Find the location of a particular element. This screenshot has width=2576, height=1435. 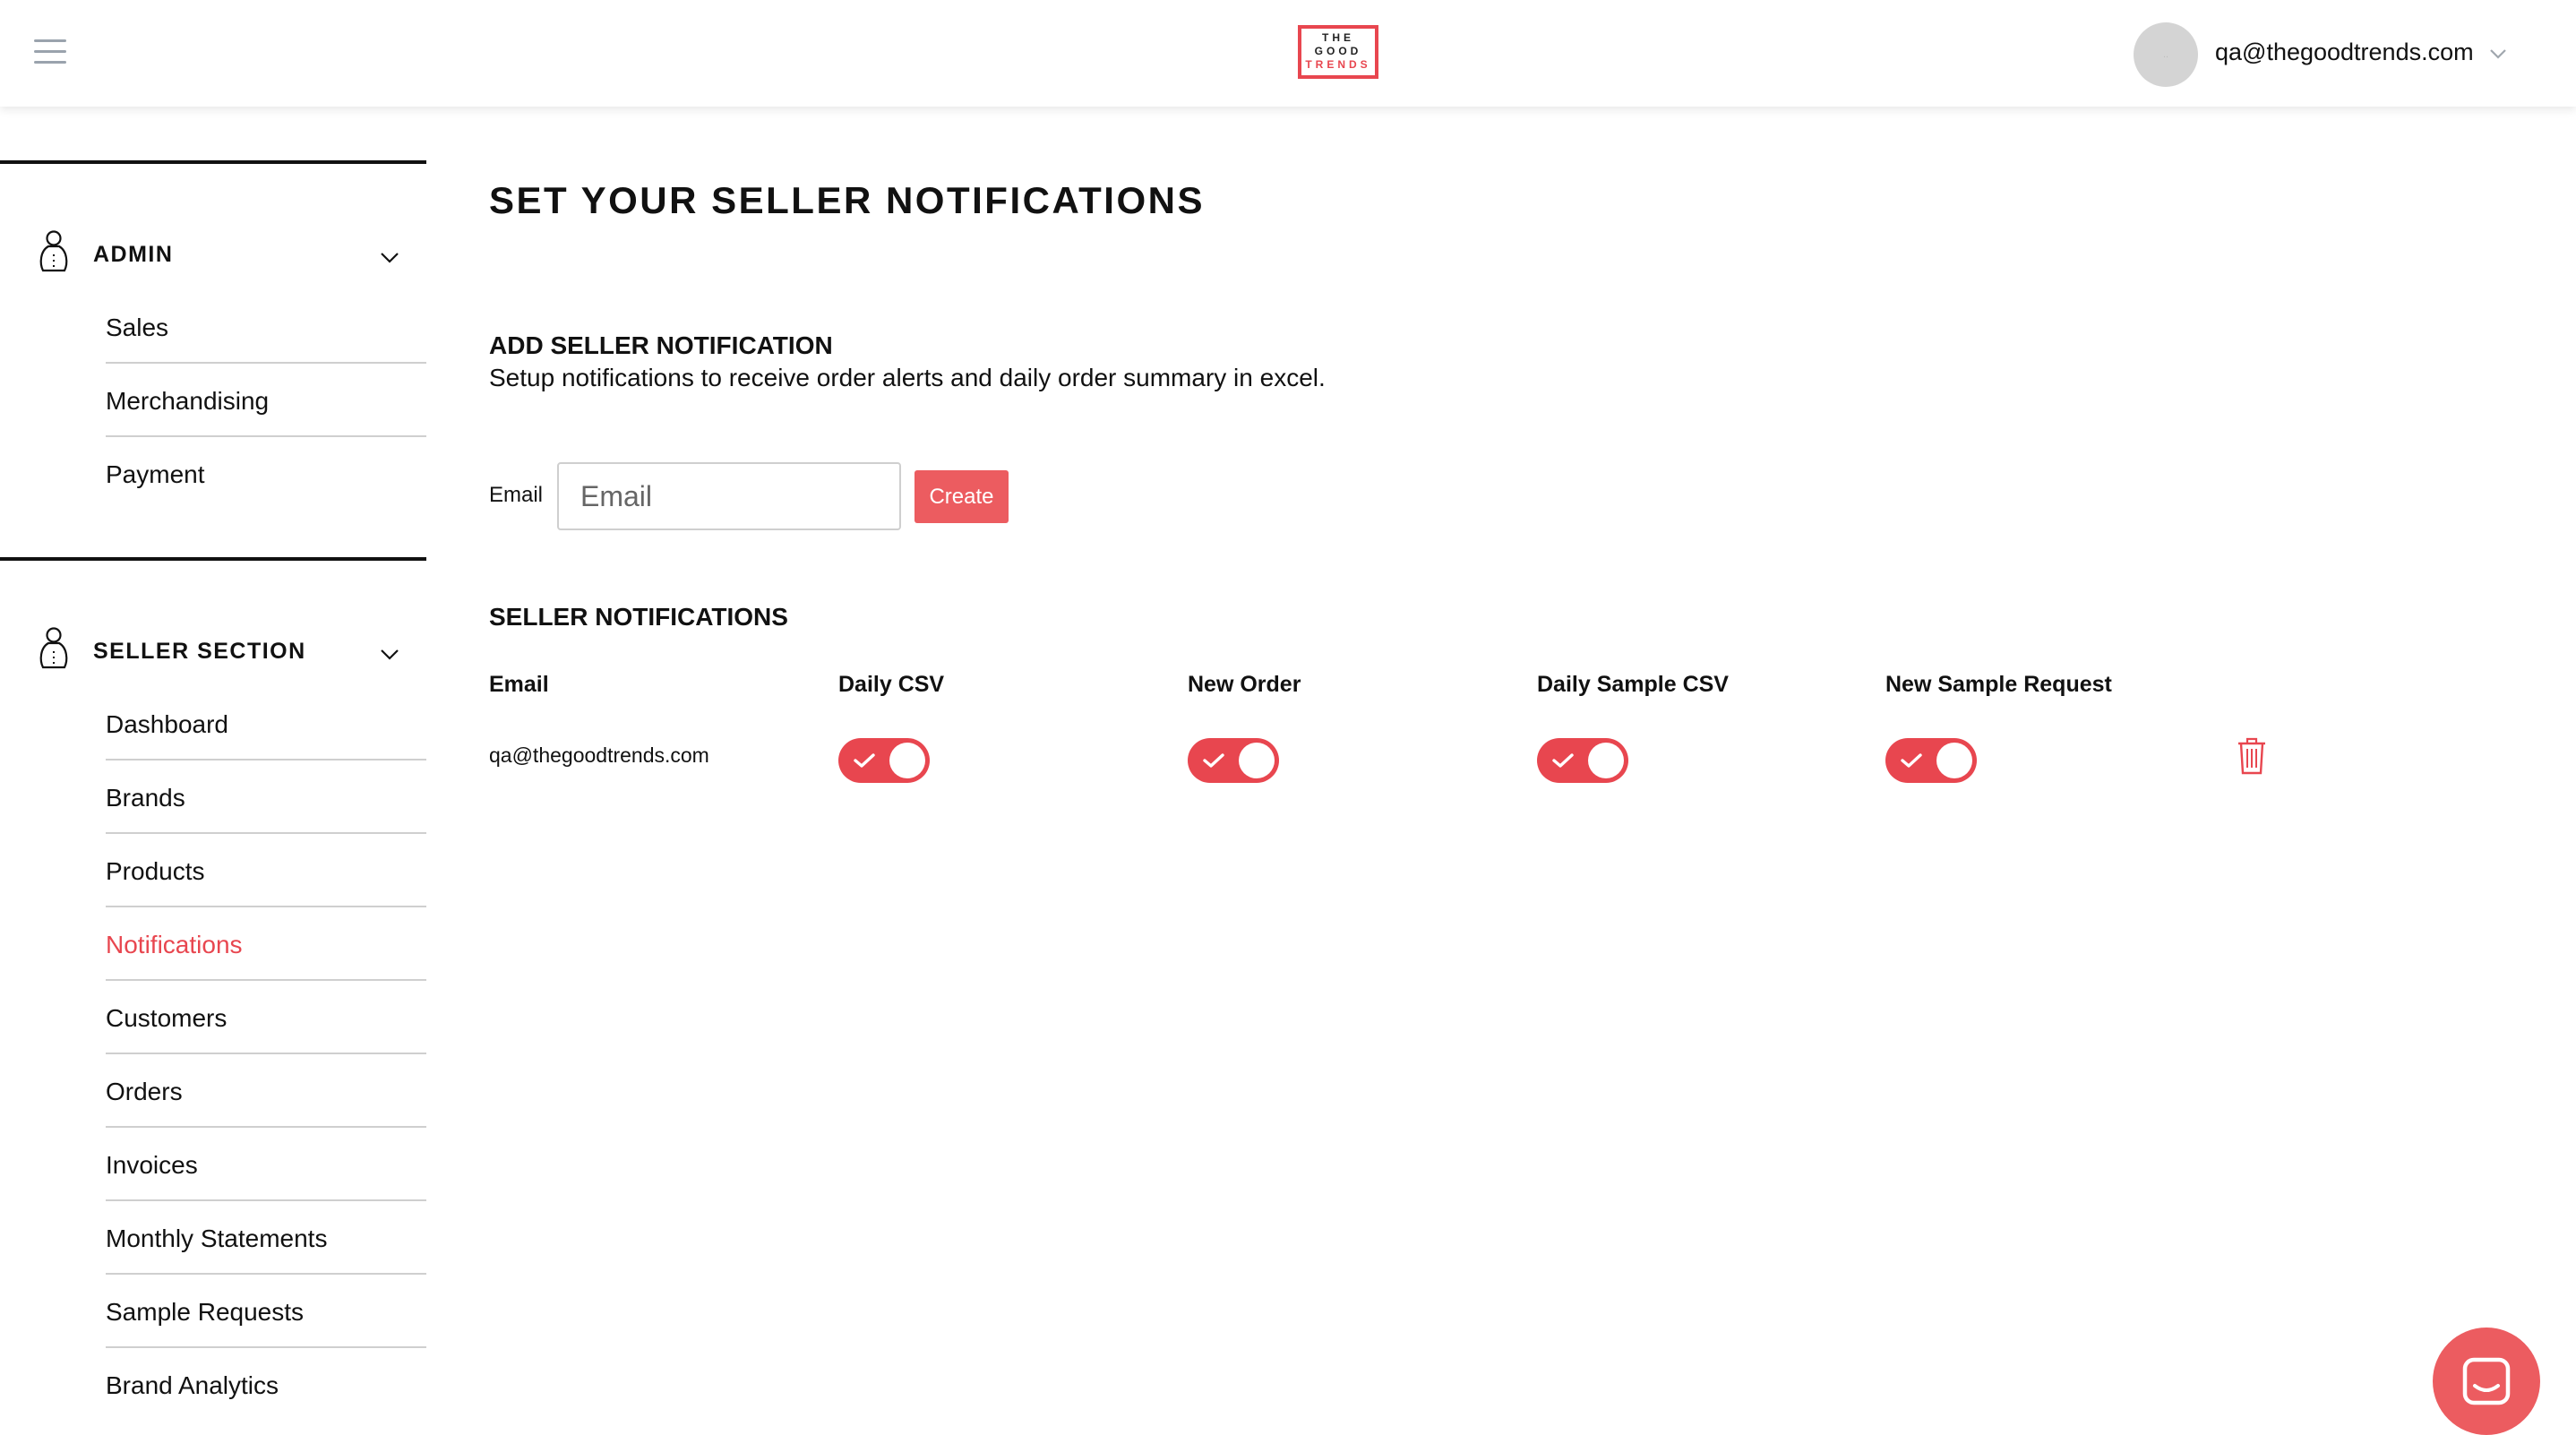

sidebar-item-brand-analytics: Brand Analytics is located at coordinates (266, 1385).